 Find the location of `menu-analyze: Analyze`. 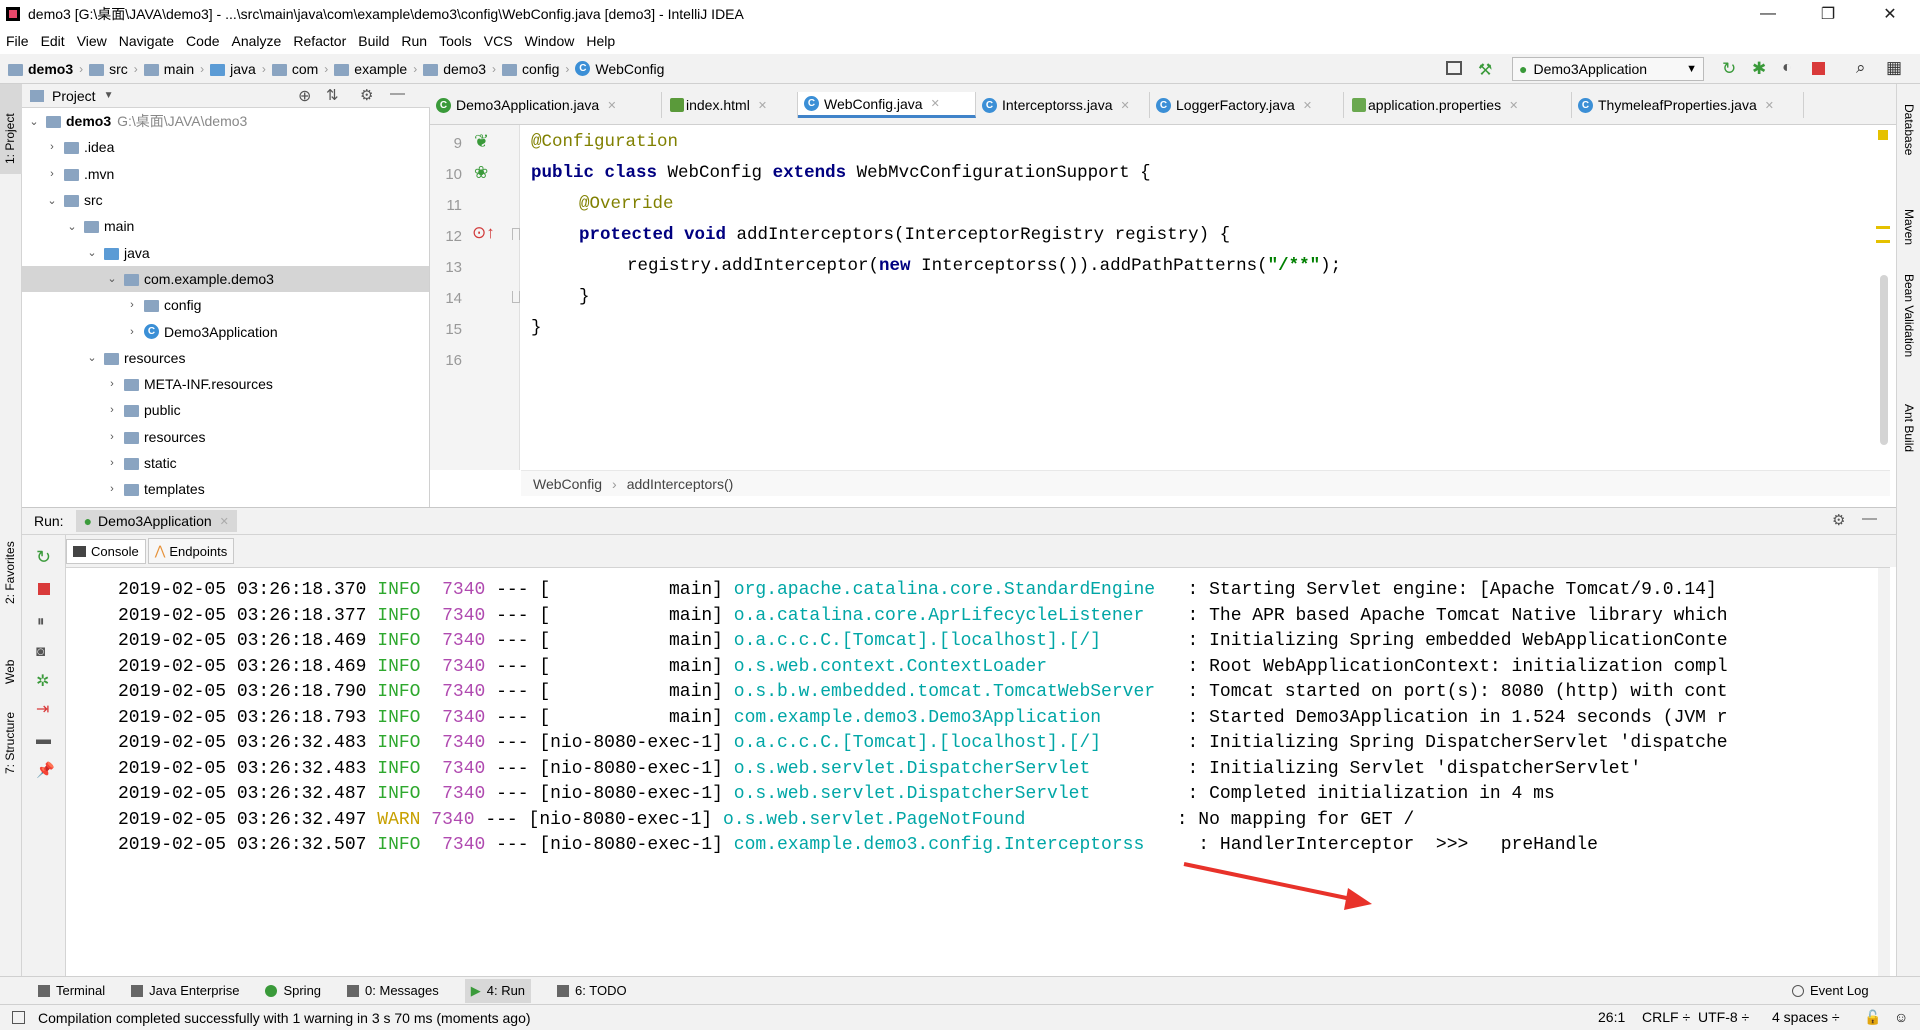

menu-analyze: Analyze is located at coordinates (257, 41).